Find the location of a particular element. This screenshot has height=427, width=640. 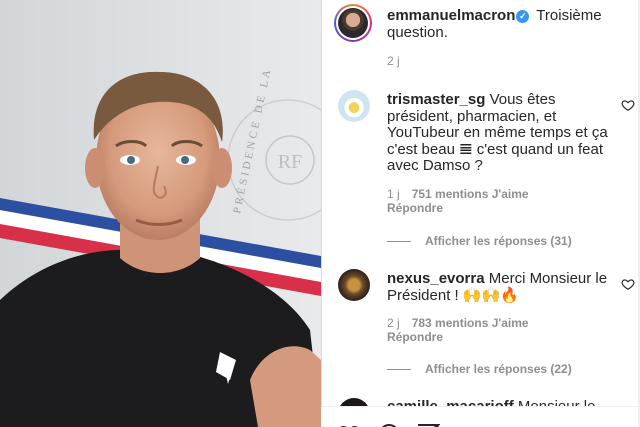

post-age: 2 j is located at coordinates (393, 61).